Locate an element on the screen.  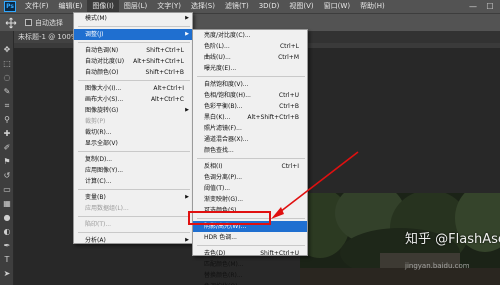
path-select-tool-icon: ➤ is located at coordinates (7, 274).